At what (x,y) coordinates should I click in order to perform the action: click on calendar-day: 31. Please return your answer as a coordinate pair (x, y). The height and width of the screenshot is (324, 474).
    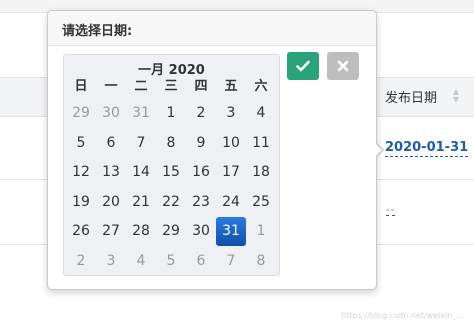
    Looking at the image, I should click on (141, 113).